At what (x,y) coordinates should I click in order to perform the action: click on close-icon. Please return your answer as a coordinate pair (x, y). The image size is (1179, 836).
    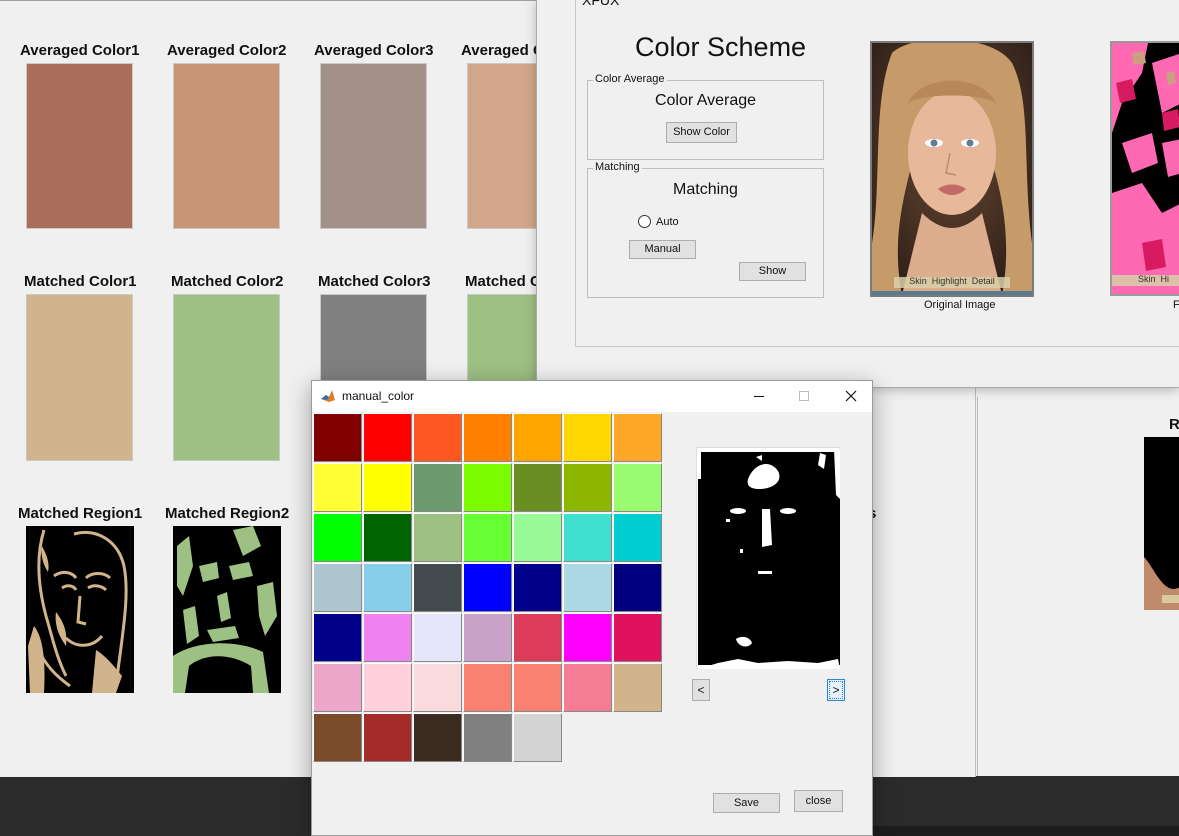
    Looking at the image, I should click on (851, 396).